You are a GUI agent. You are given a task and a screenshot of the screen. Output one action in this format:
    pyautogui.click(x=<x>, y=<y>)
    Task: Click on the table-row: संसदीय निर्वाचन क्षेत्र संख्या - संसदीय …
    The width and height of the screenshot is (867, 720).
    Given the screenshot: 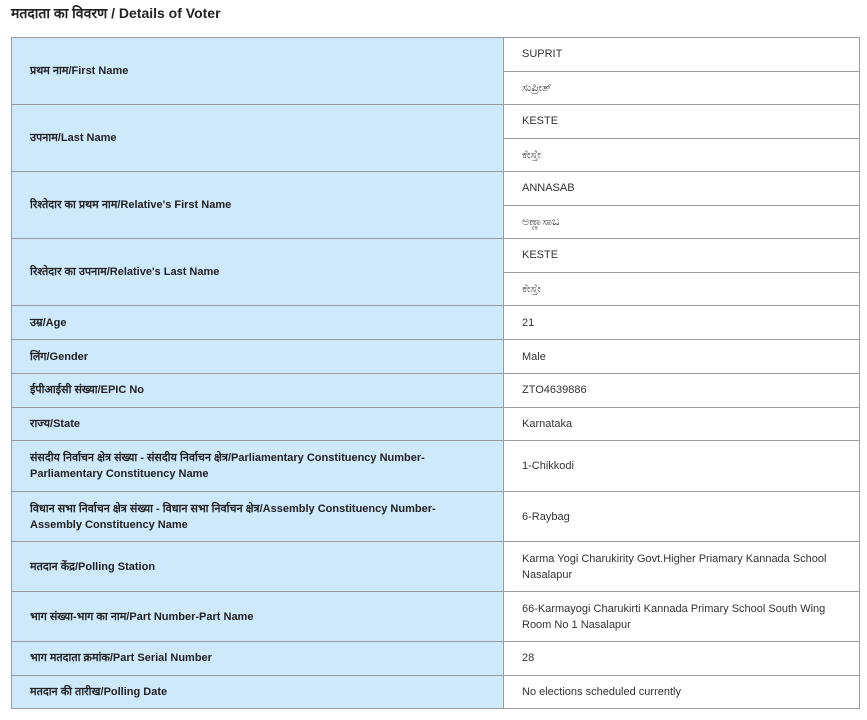 What is the action you would take?
    pyautogui.click(x=435, y=466)
    